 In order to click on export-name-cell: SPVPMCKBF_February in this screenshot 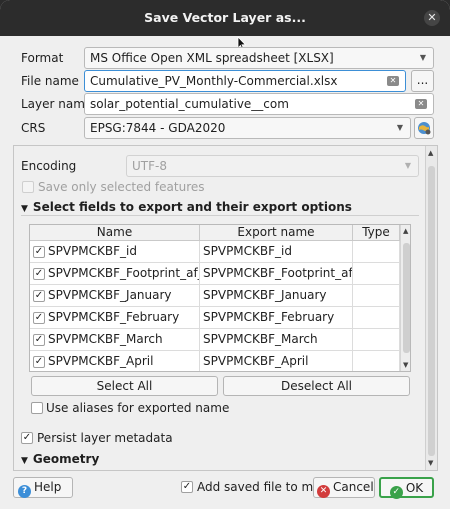, I will do `click(276, 318)`.